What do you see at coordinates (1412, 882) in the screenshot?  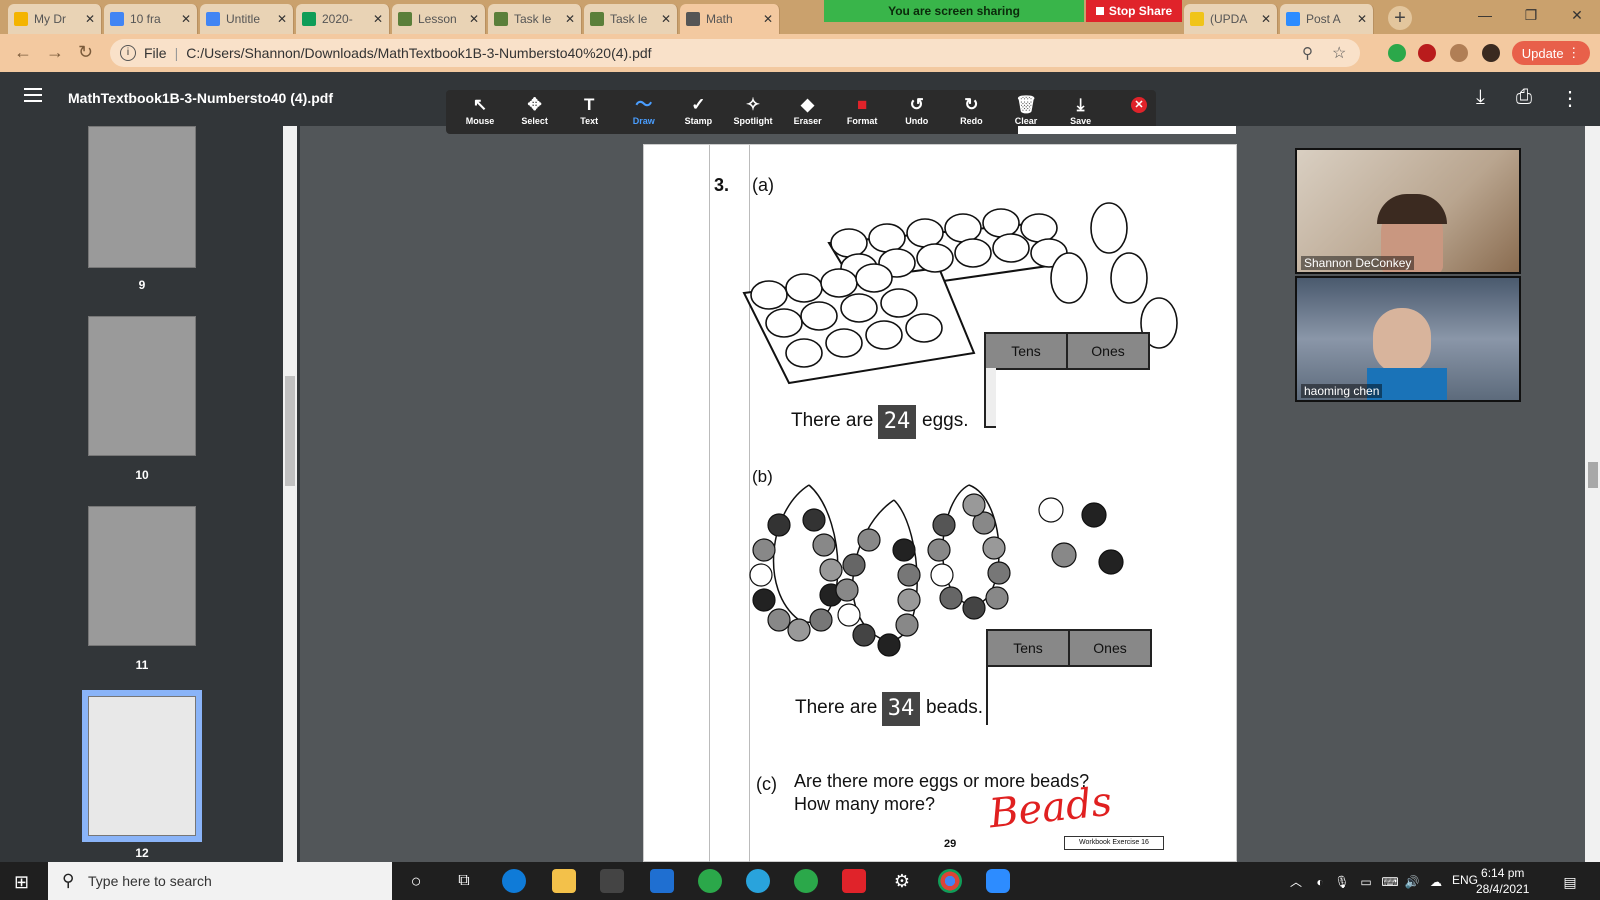 I see `volume-icon: 🔊` at bounding box center [1412, 882].